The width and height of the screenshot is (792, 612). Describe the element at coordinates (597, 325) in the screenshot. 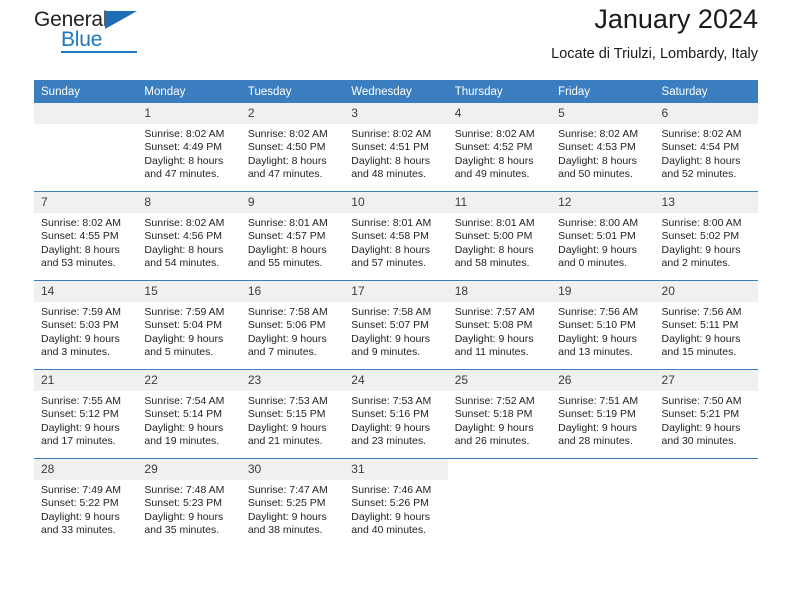

I see `sunset-time: Sunset: 5:10 PM` at that location.